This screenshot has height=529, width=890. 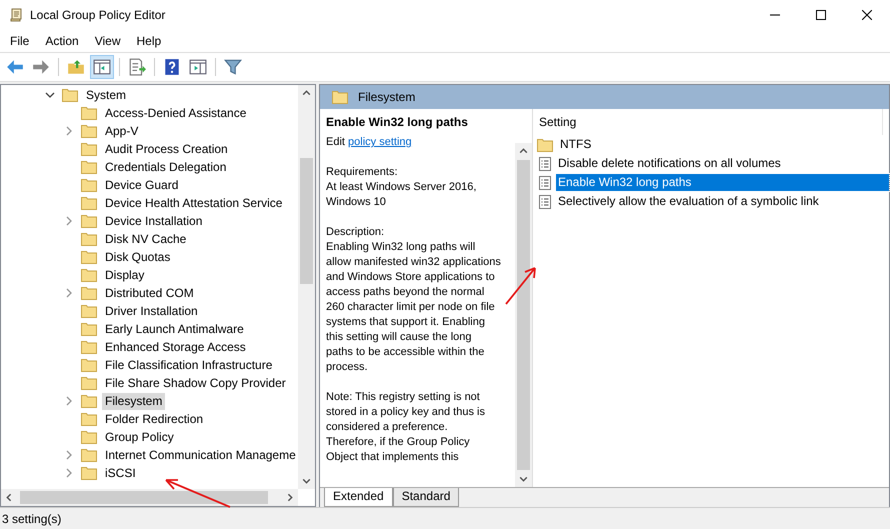 I want to click on horizontal-scrollbar, so click(x=149, y=497).